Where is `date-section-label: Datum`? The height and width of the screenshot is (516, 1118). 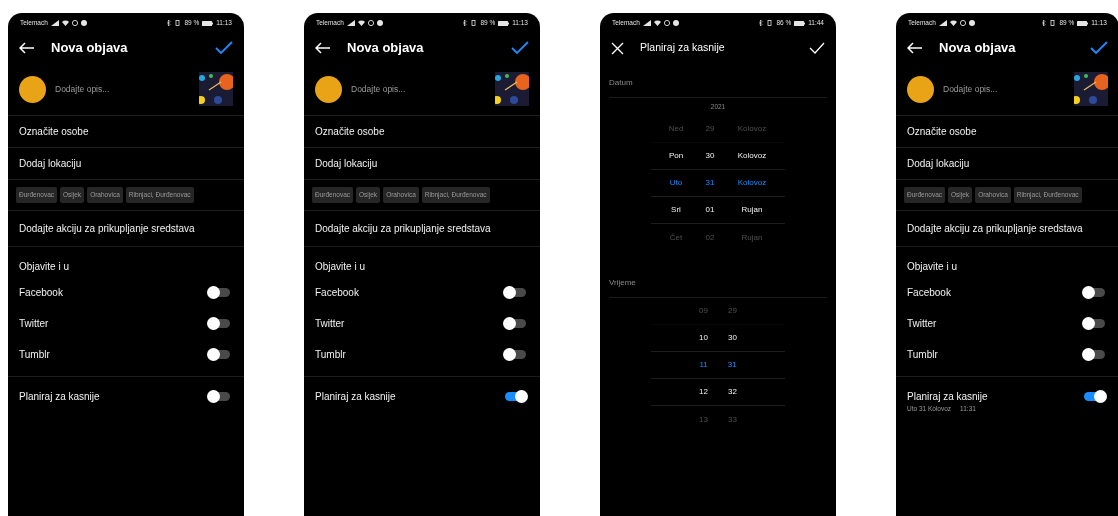 date-section-label: Datum is located at coordinates (621, 83).